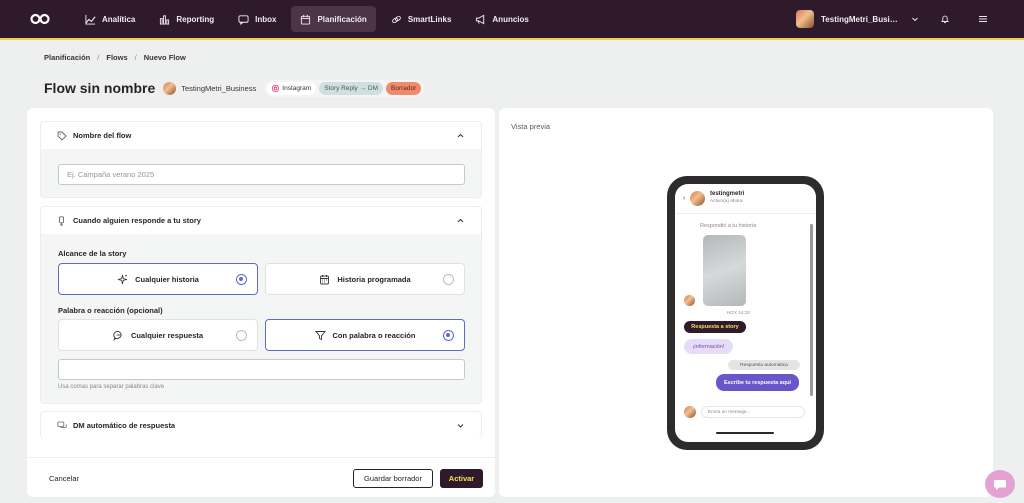 The width and height of the screenshot is (1024, 503). What do you see at coordinates (261, 135) in the screenshot?
I see `section-flow-name-header: Nombre del flow` at bounding box center [261, 135].